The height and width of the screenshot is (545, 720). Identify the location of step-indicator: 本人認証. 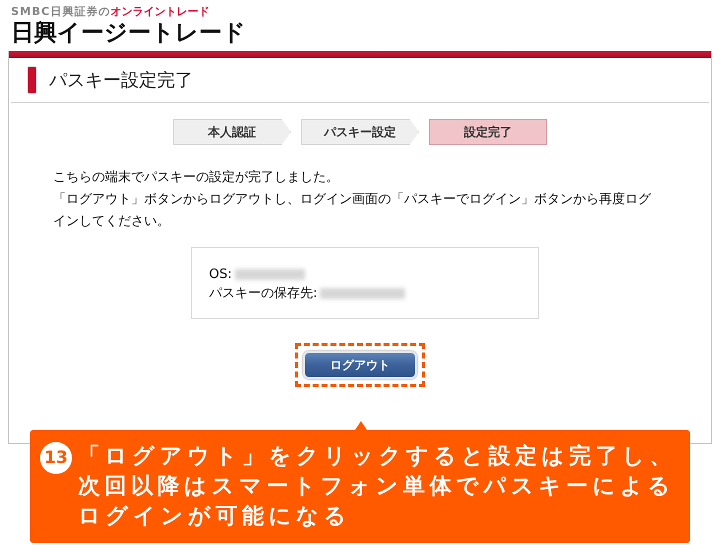
(232, 132).